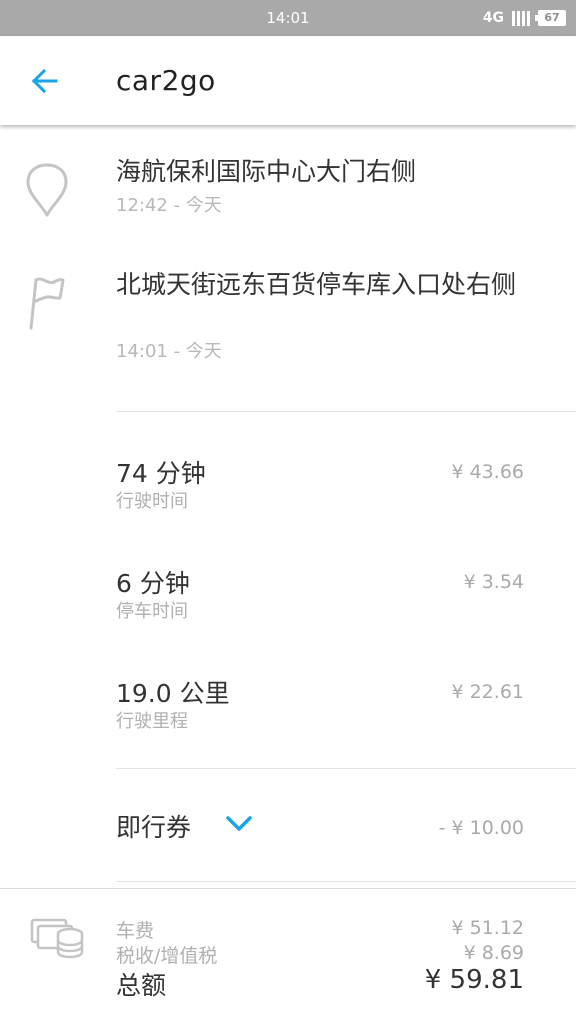  Describe the element at coordinates (47, 190) in the screenshot. I see `location-pin-icon` at that location.